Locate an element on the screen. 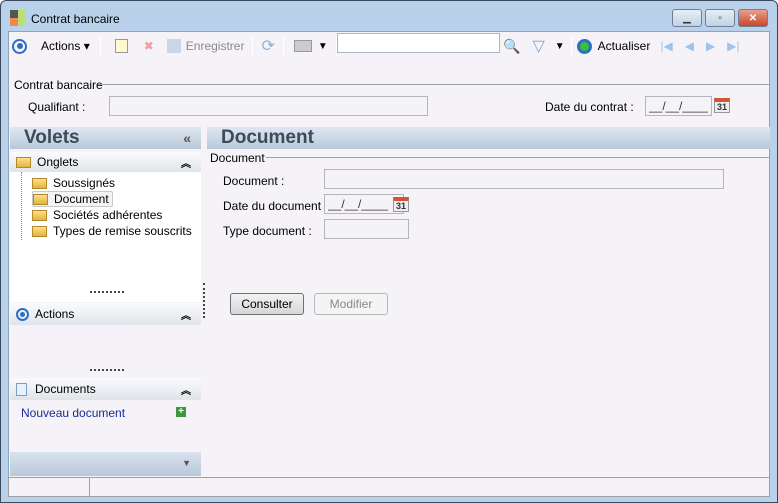 The width and height of the screenshot is (778, 503). tree-item-soussignes: Soussignés is located at coordinates (73, 183).